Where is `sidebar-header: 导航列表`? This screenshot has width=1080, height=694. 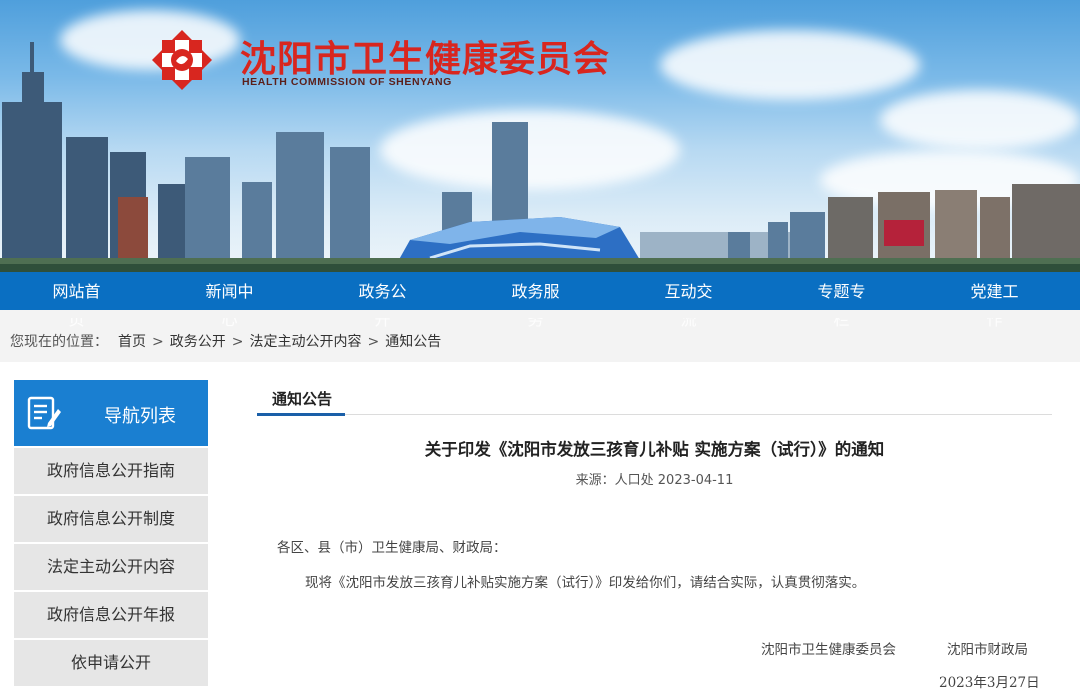
sidebar-header: 导航列表 is located at coordinates (111, 413).